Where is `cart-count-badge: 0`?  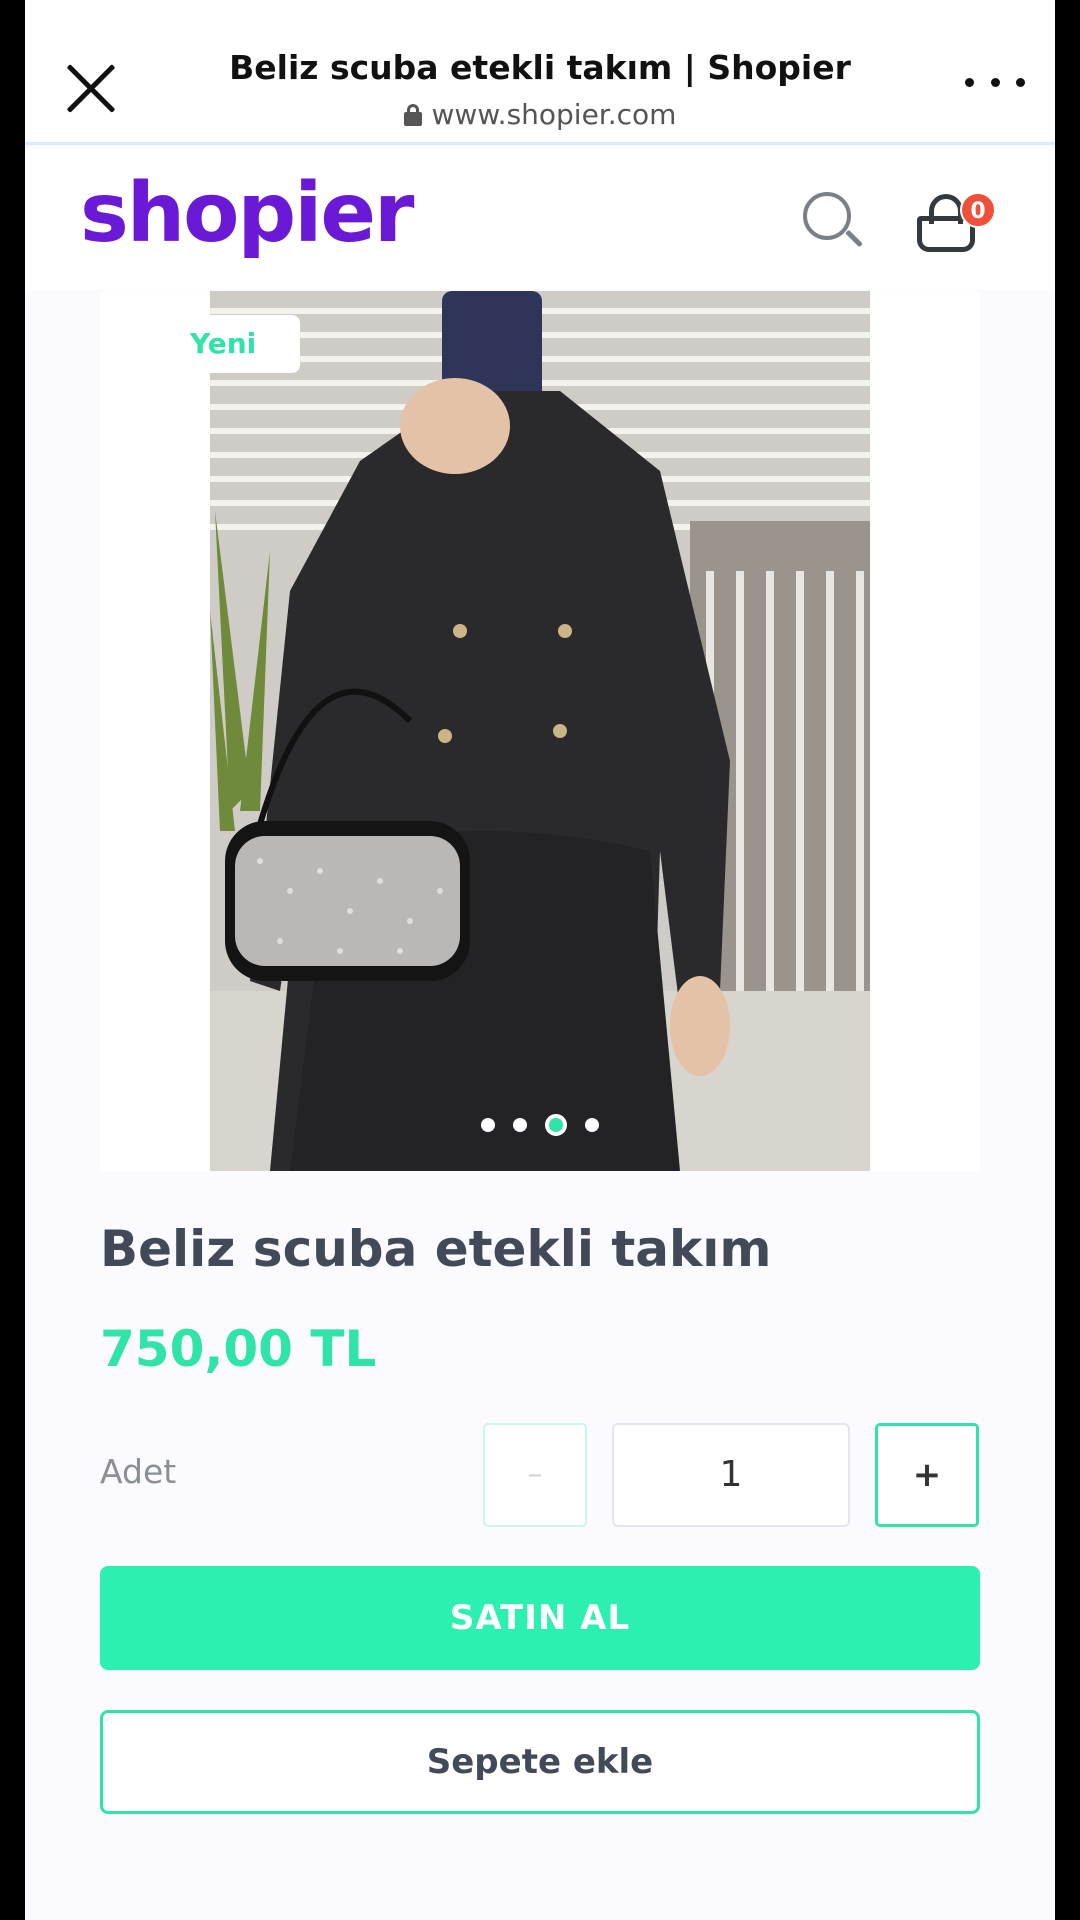
cart-count-badge: 0 is located at coordinates (978, 210).